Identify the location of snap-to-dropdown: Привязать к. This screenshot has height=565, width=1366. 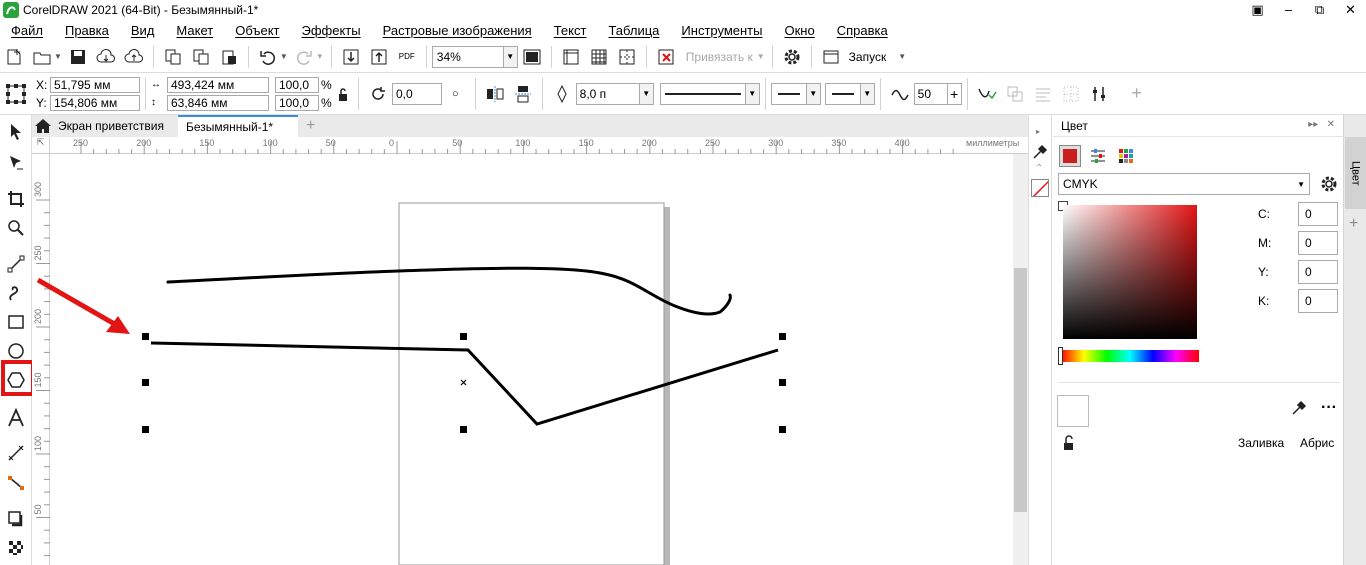
(719, 57).